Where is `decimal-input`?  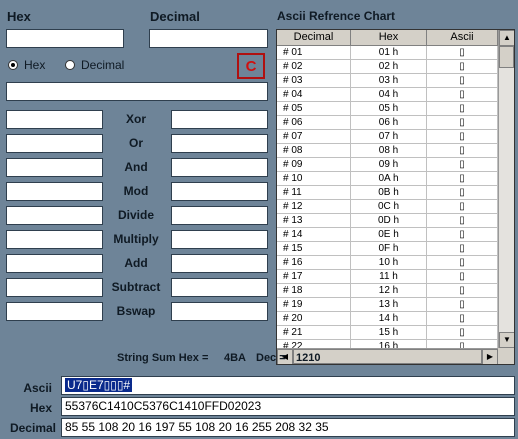 decimal-input is located at coordinates (208, 38).